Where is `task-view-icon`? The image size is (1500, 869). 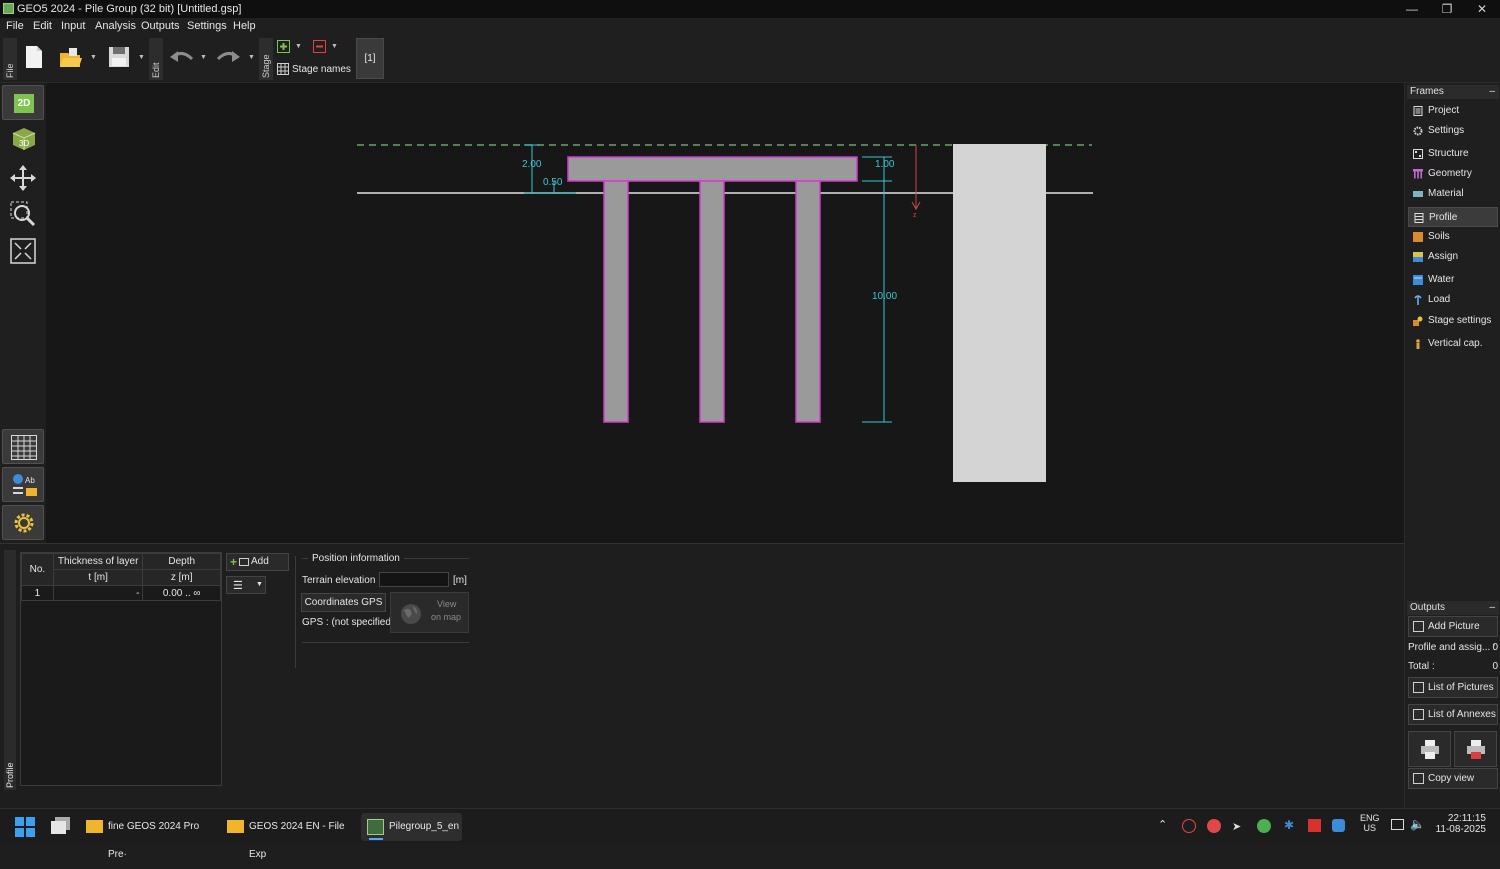 task-view-icon is located at coordinates (61, 826).